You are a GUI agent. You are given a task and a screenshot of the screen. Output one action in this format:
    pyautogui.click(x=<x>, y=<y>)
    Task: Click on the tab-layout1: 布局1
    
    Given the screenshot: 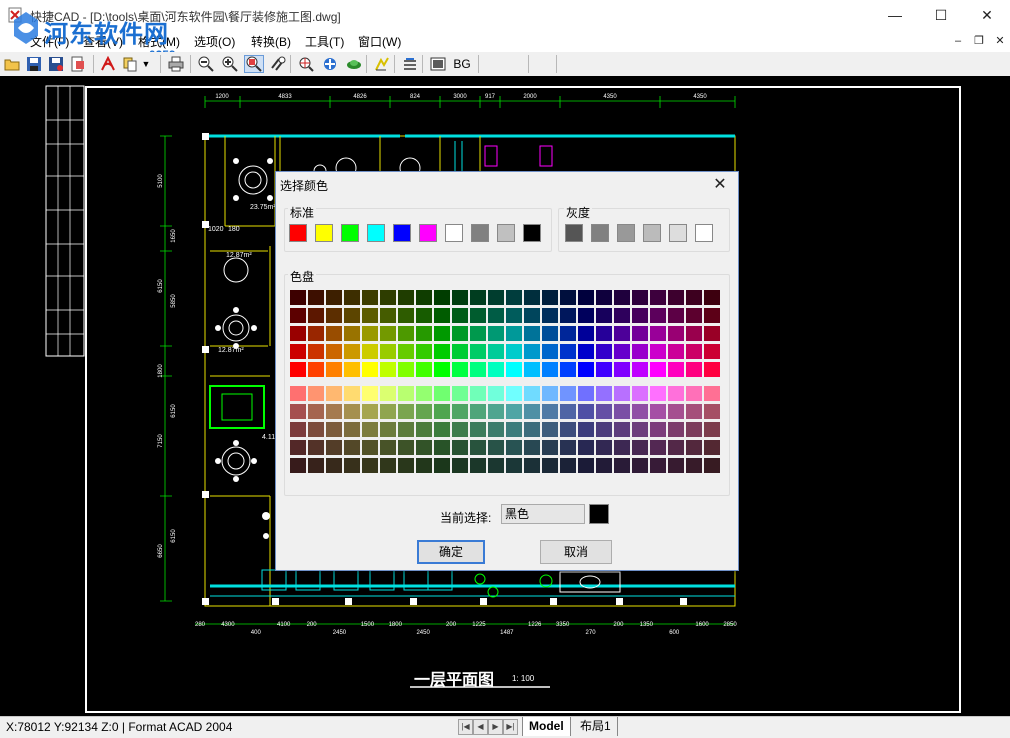 What is the action you would take?
    pyautogui.click(x=596, y=726)
    